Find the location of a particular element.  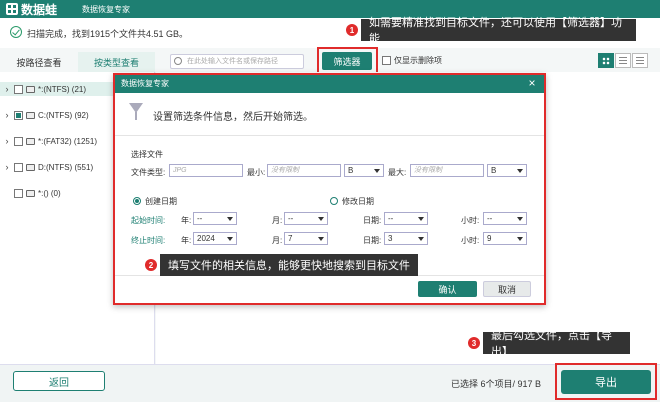

callout-3-badge: 3 is located at coordinates (474, 343).